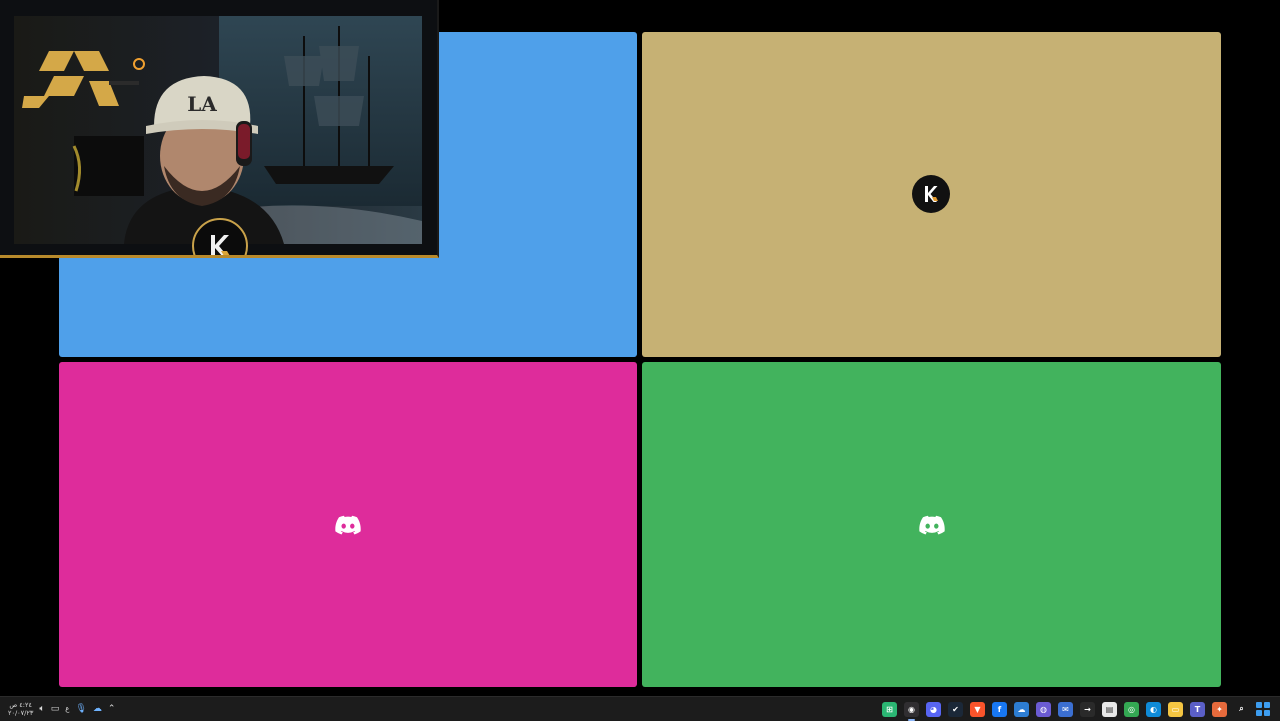 Image resolution: width=1280 pixels, height=721 pixels. What do you see at coordinates (21, 713) in the screenshot?
I see `clock-date: ٢٠/٠٧/٢٣` at bounding box center [21, 713].